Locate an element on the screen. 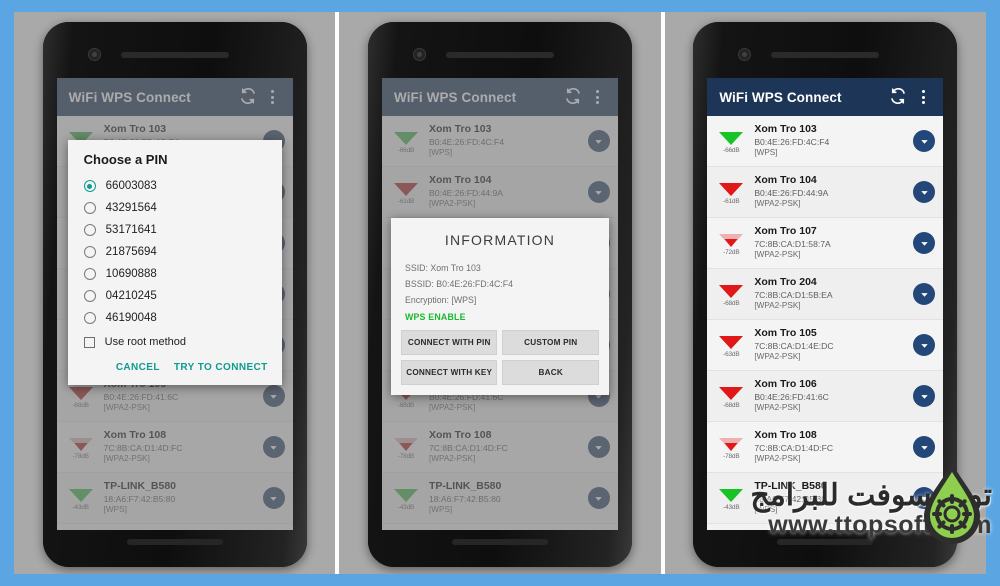  pin-option-6: 46190048 is located at coordinates (175, 318).